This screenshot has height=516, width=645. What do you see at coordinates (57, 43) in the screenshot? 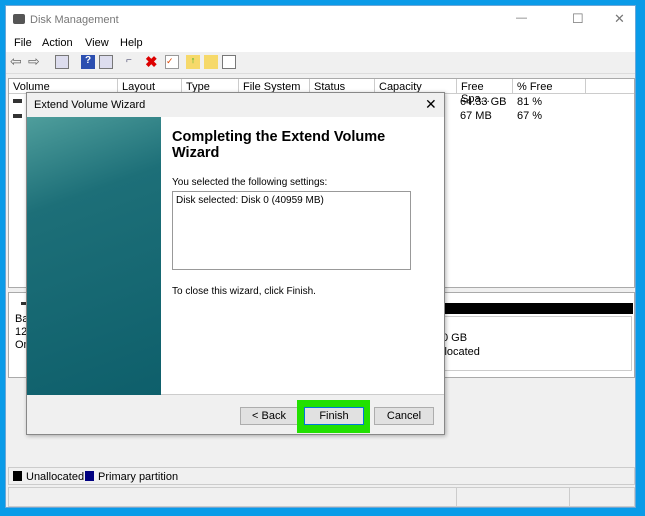
I see `menu-action: Action` at bounding box center [57, 43].